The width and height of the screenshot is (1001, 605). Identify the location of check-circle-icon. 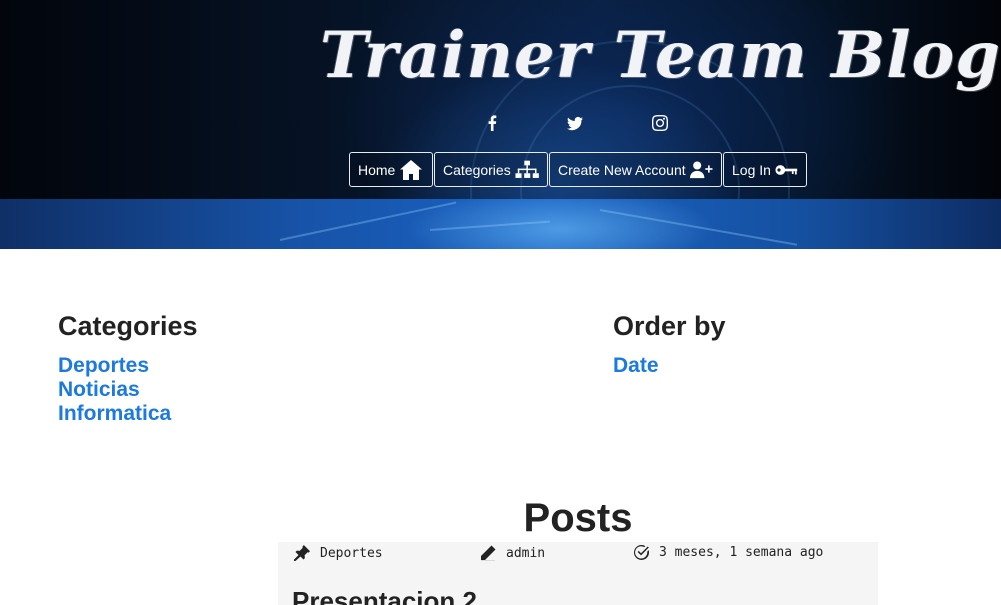
(641, 552).